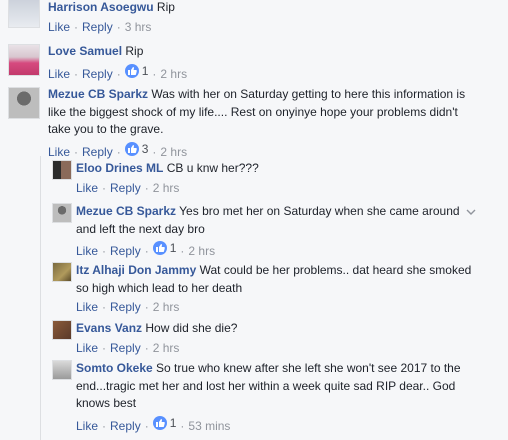 The height and width of the screenshot is (440, 508). What do you see at coordinates (119, 168) in the screenshot?
I see `comment-author: Eloo Drines ML` at bounding box center [119, 168].